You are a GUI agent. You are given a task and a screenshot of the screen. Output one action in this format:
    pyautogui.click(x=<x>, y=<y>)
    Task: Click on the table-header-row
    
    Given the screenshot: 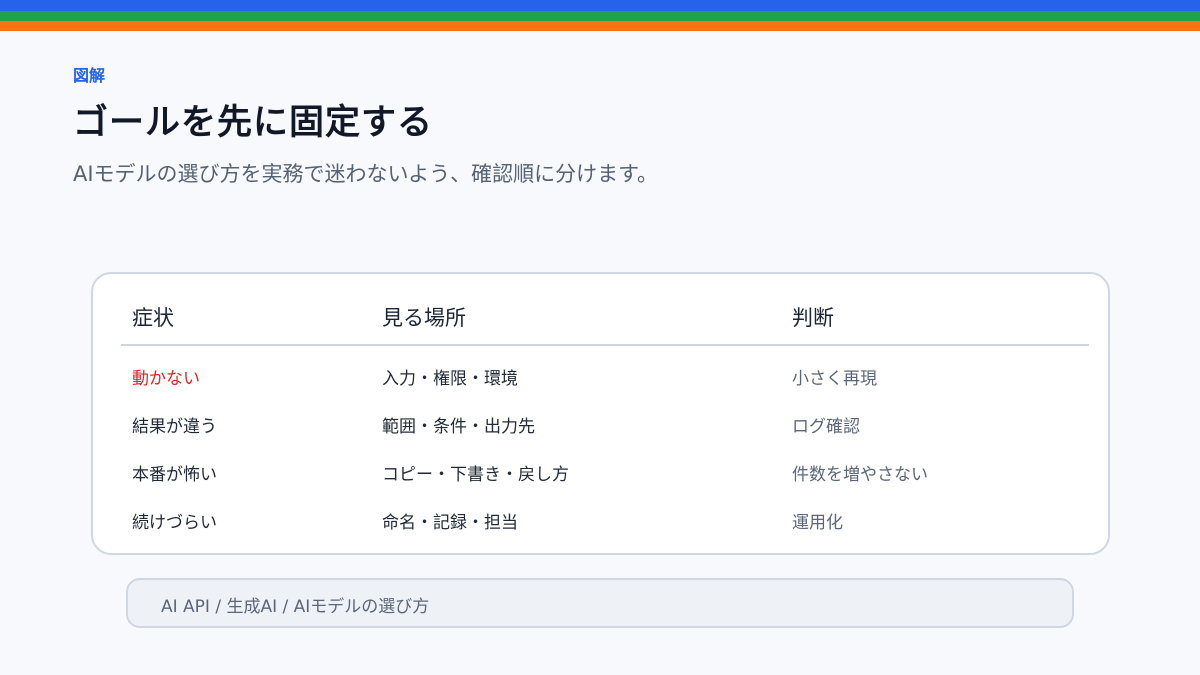 What is the action you would take?
    pyautogui.click(x=605, y=310)
    